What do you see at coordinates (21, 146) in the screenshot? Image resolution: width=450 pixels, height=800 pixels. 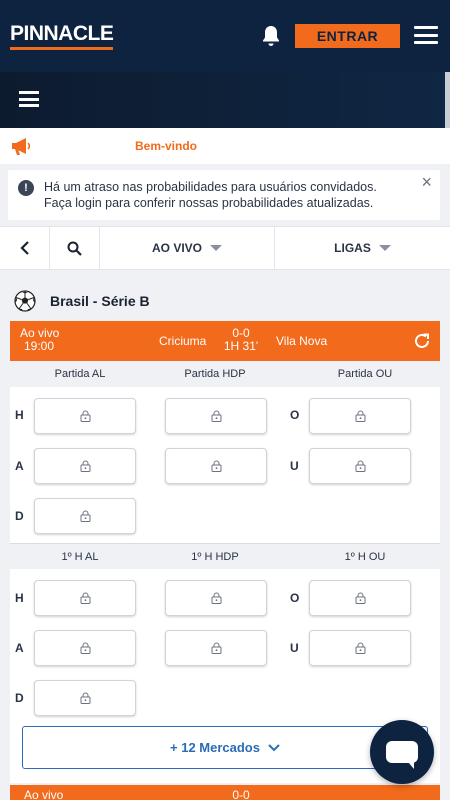 I see `megaphone-icon` at bounding box center [21, 146].